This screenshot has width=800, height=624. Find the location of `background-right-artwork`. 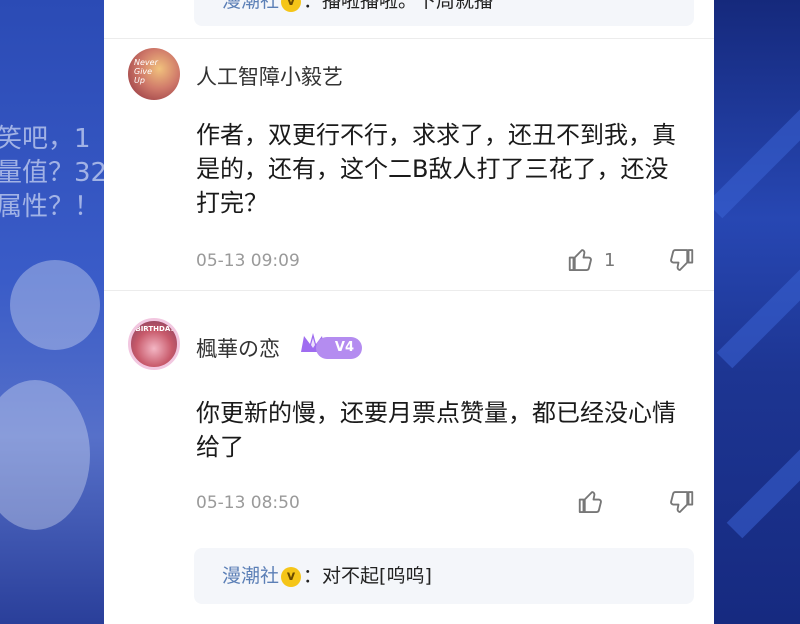

background-right-artwork is located at coordinates (757, 312).